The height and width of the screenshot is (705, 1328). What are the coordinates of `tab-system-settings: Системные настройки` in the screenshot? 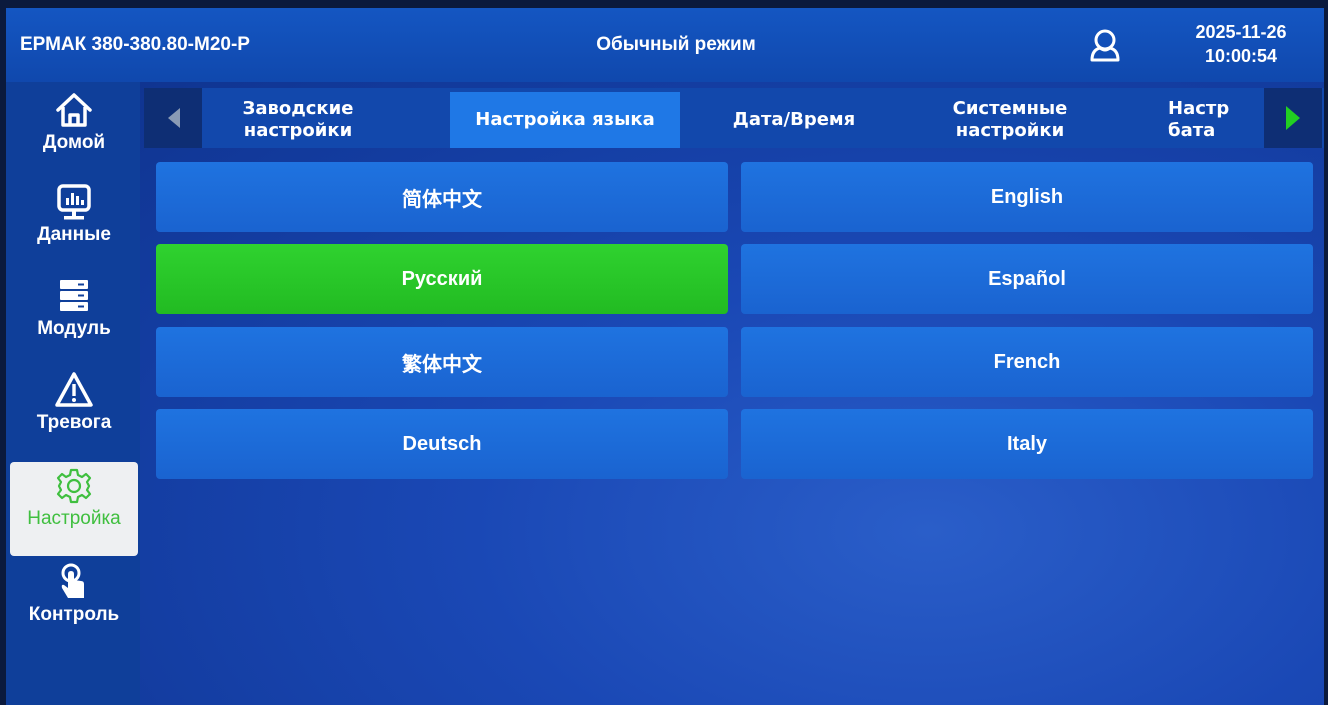 It's located at (1010, 120).